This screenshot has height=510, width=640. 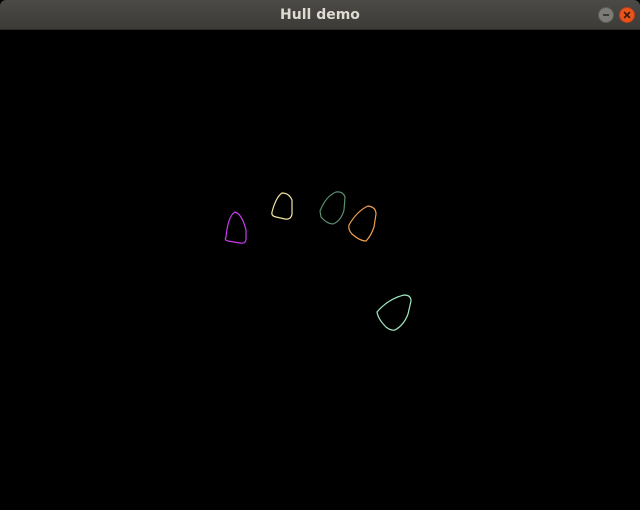 I want to click on hull-mint, so click(x=394, y=312).